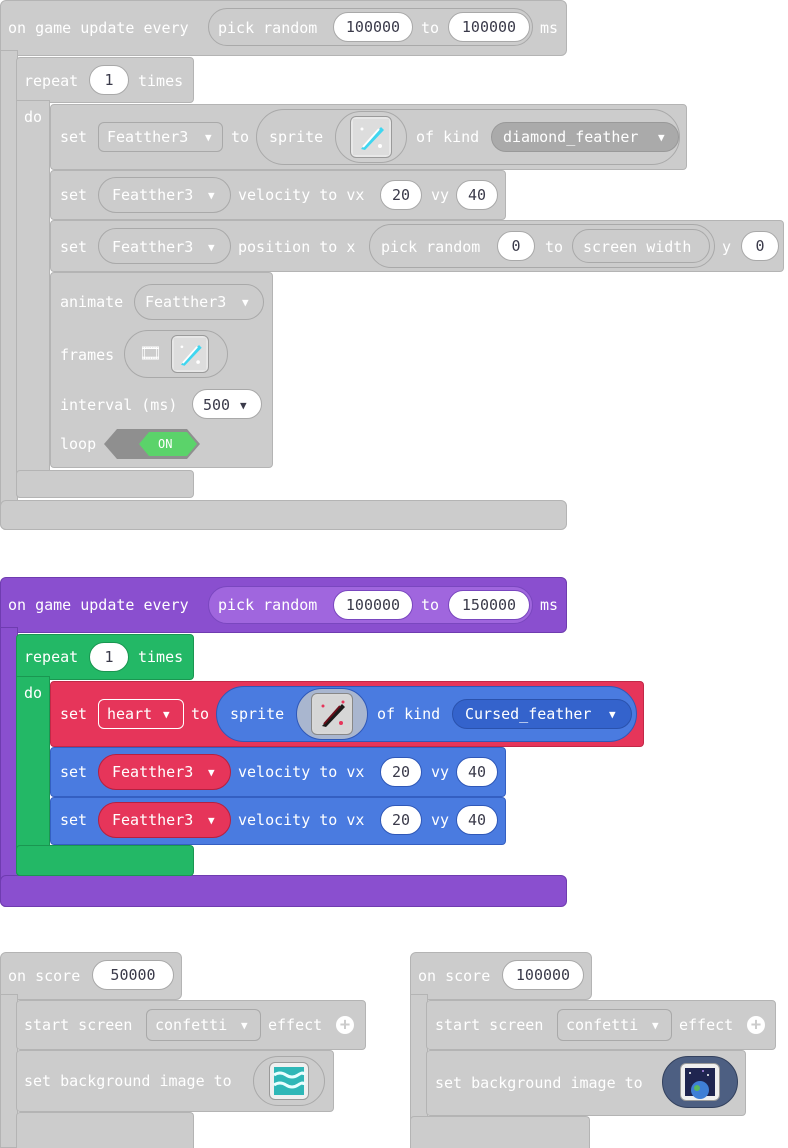  What do you see at coordinates (516, 246) in the screenshot?
I see `random-min-input: 0` at bounding box center [516, 246].